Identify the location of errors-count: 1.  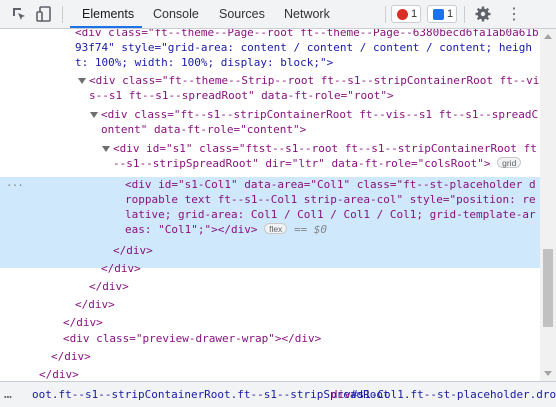
(414, 14).